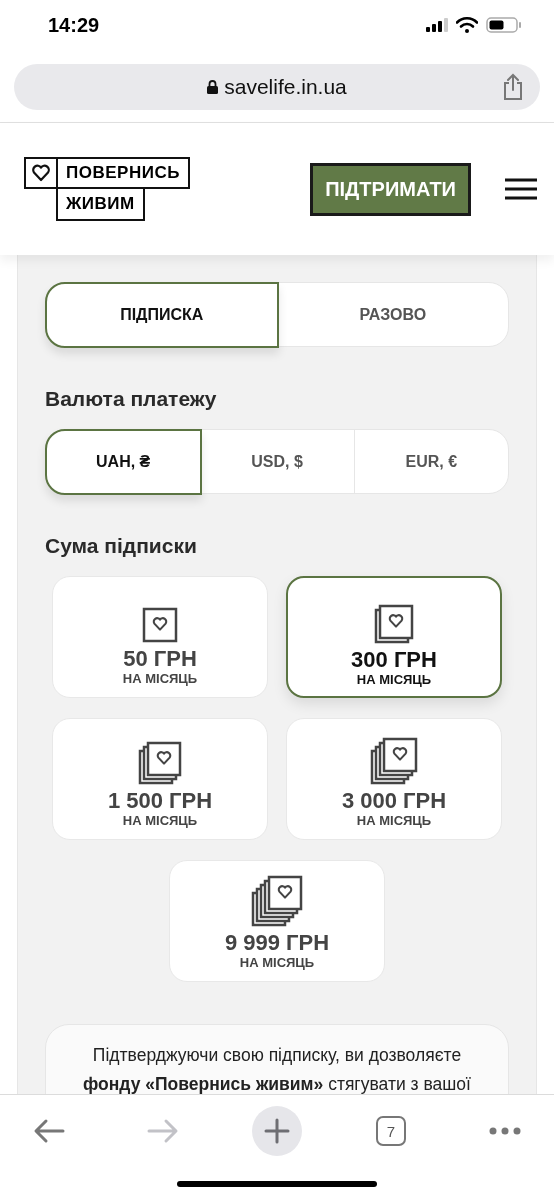 This screenshot has width=554, height=1200. I want to click on currency-option: USD, $, so click(277, 461).